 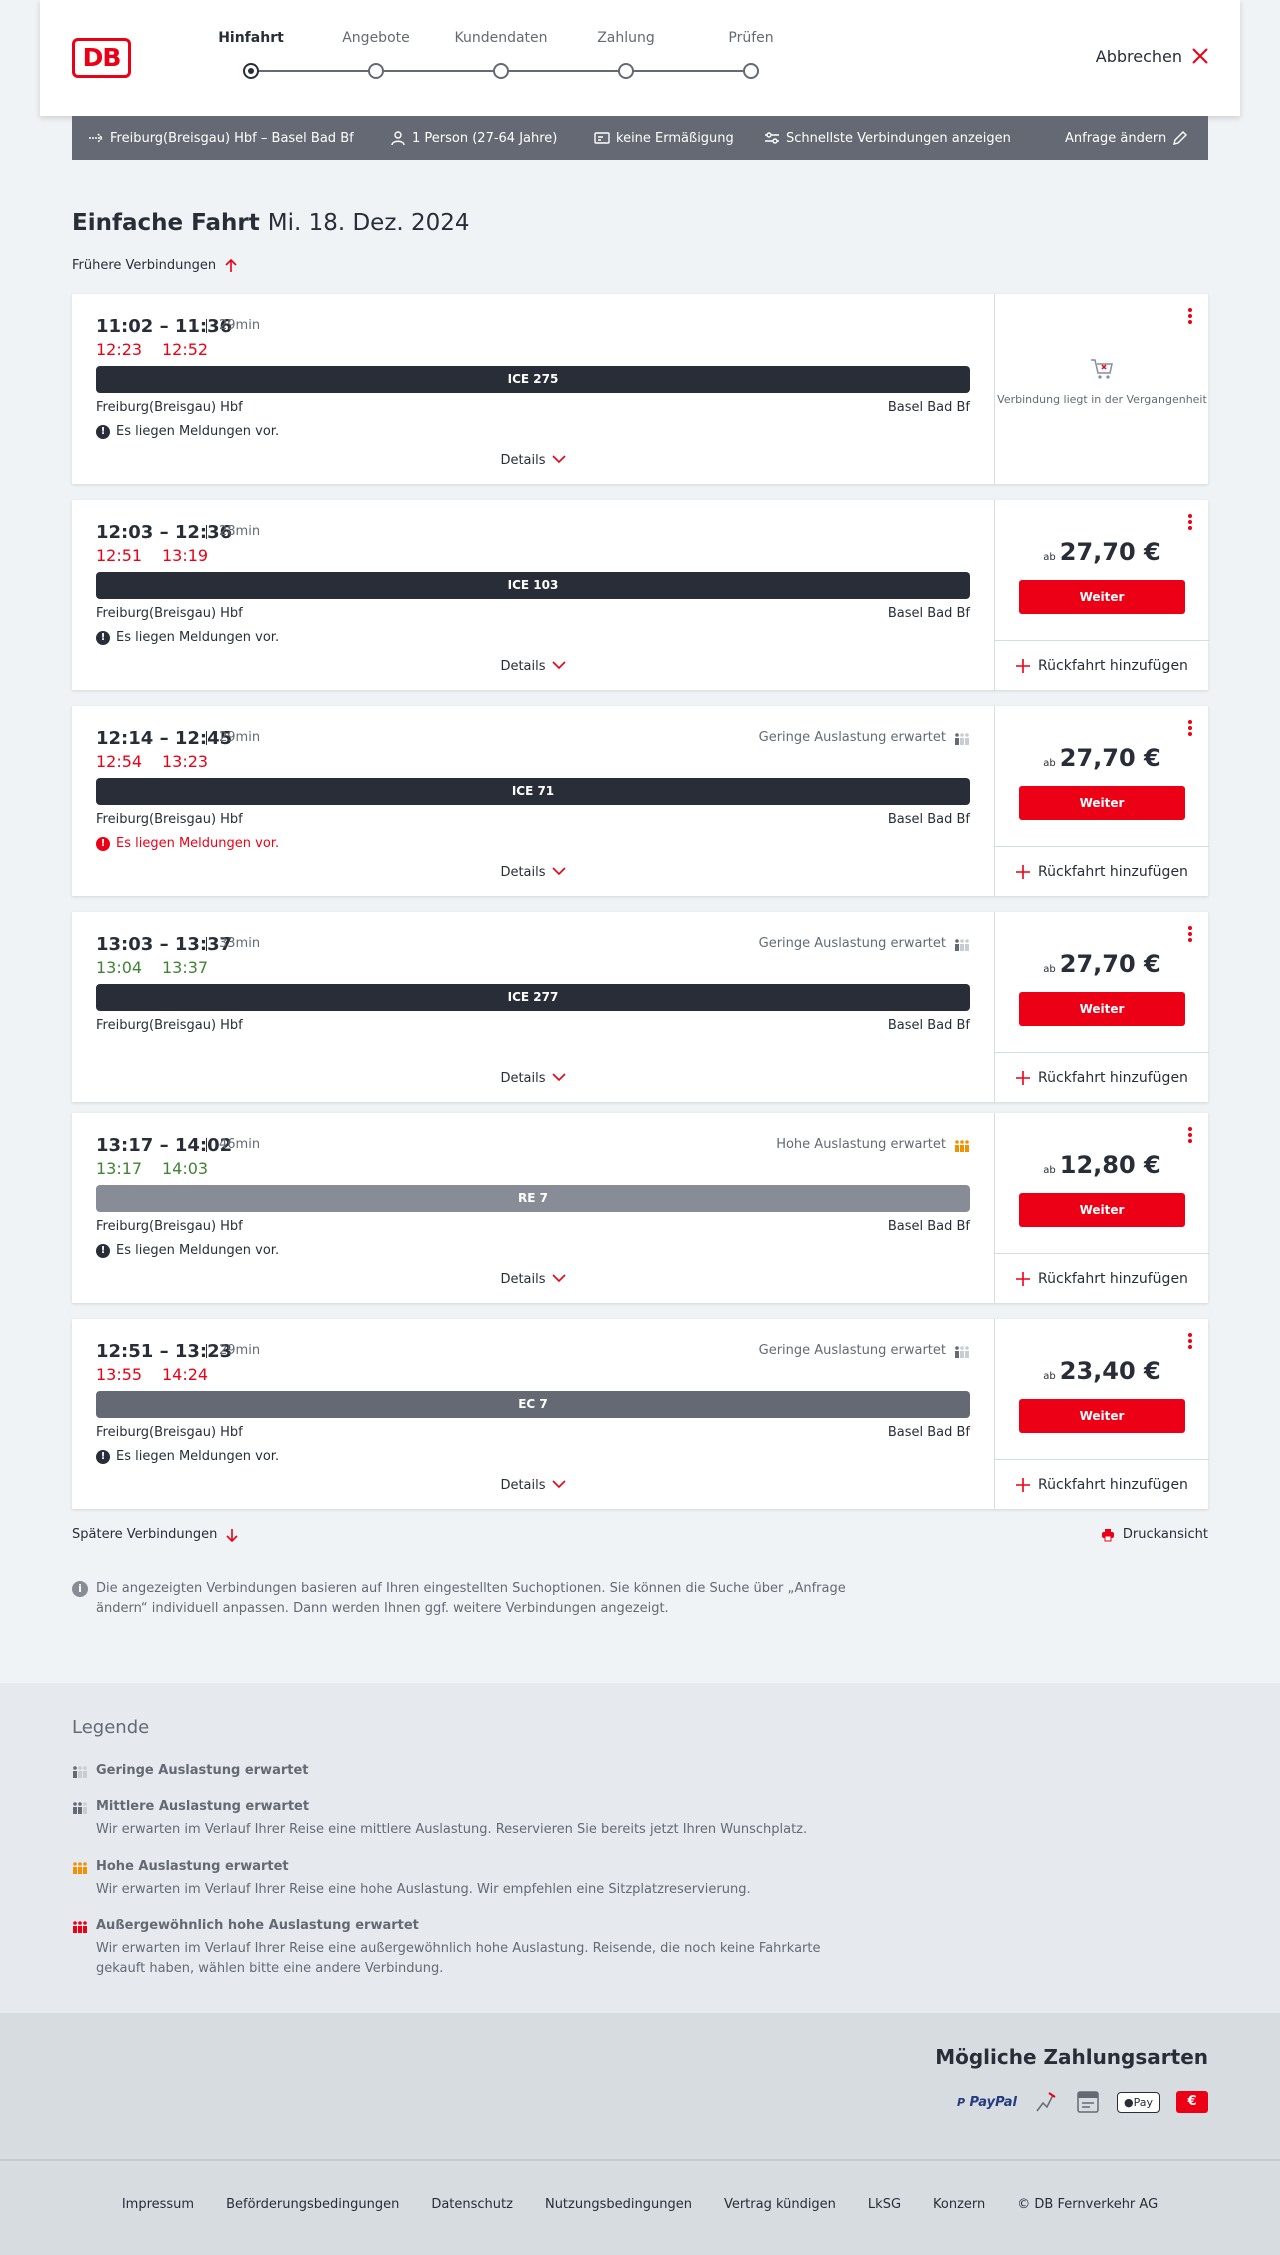 What do you see at coordinates (533, 791) in the screenshot?
I see `train-bar: ICE 71` at bounding box center [533, 791].